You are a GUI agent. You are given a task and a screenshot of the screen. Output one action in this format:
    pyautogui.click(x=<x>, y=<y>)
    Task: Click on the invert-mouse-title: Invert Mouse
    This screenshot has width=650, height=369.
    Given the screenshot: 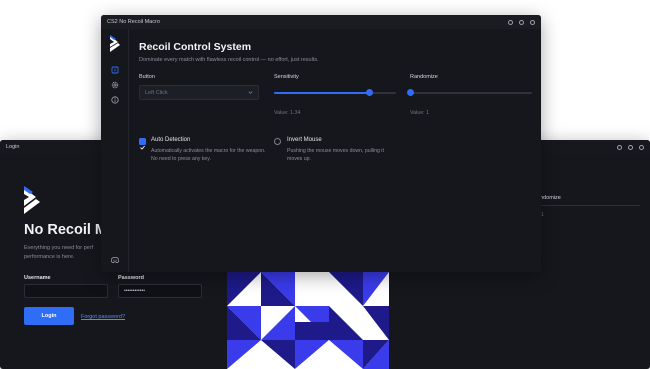 What is the action you would take?
    pyautogui.click(x=304, y=140)
    